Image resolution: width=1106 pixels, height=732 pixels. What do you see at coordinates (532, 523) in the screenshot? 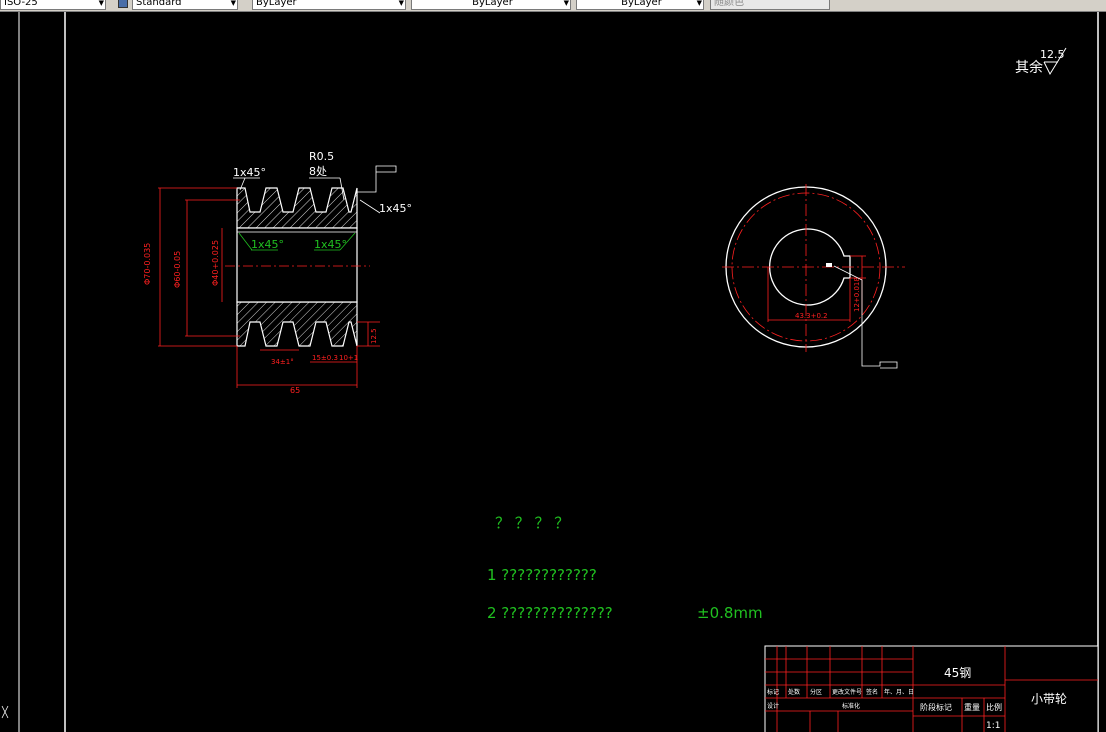
I see `notes-title: ？ ？ ？ ？` at bounding box center [532, 523].